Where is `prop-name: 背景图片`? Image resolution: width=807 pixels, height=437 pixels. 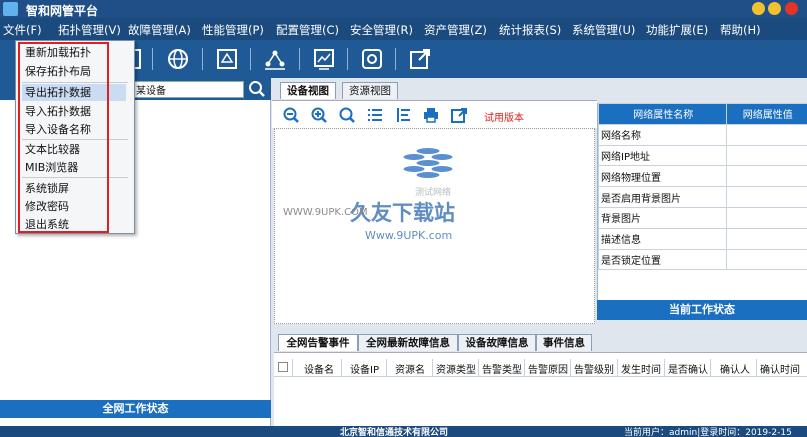 prop-name: 背景图片 is located at coordinates (662, 217).